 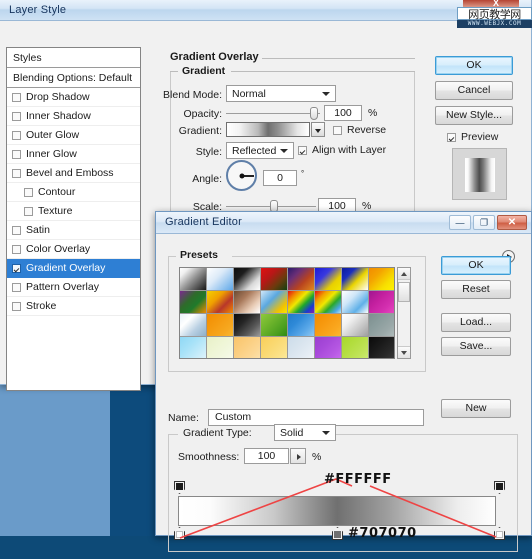 I want to click on gradient-ok-button: OK, so click(x=476, y=265).